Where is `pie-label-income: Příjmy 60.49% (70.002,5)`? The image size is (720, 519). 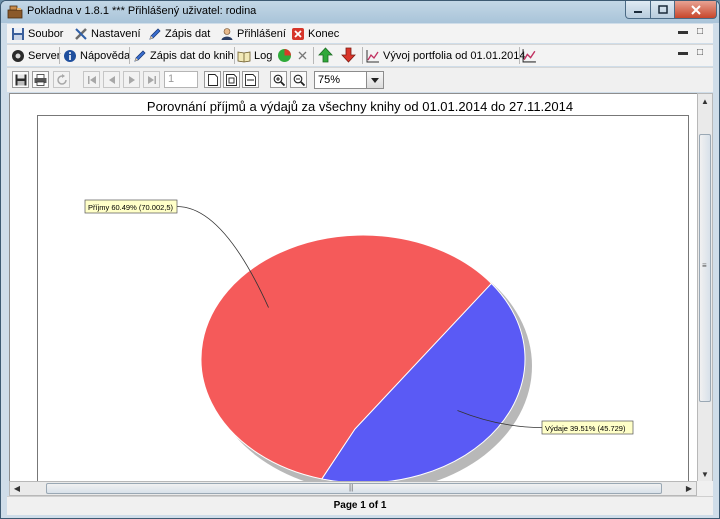
pie-label-income: Příjmy 60.49% (70.002,5) is located at coordinates (131, 206).